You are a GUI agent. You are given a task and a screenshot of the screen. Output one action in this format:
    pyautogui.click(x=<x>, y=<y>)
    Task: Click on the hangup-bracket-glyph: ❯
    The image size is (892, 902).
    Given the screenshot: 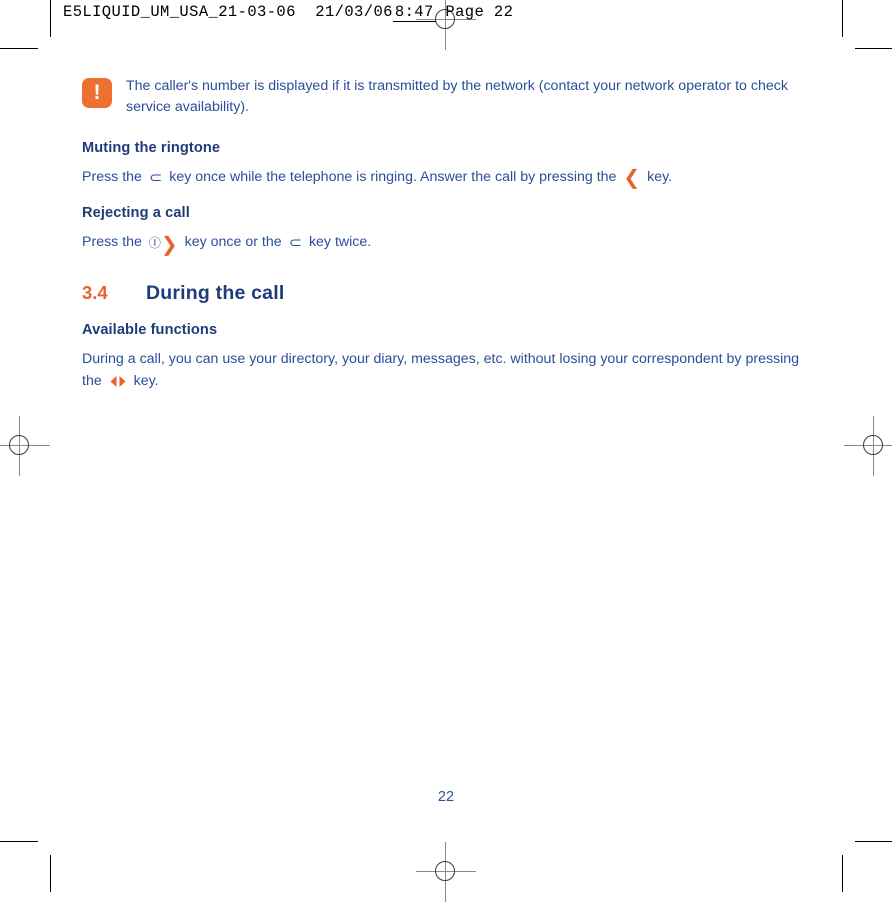 What is the action you would take?
    pyautogui.click(x=169, y=244)
    